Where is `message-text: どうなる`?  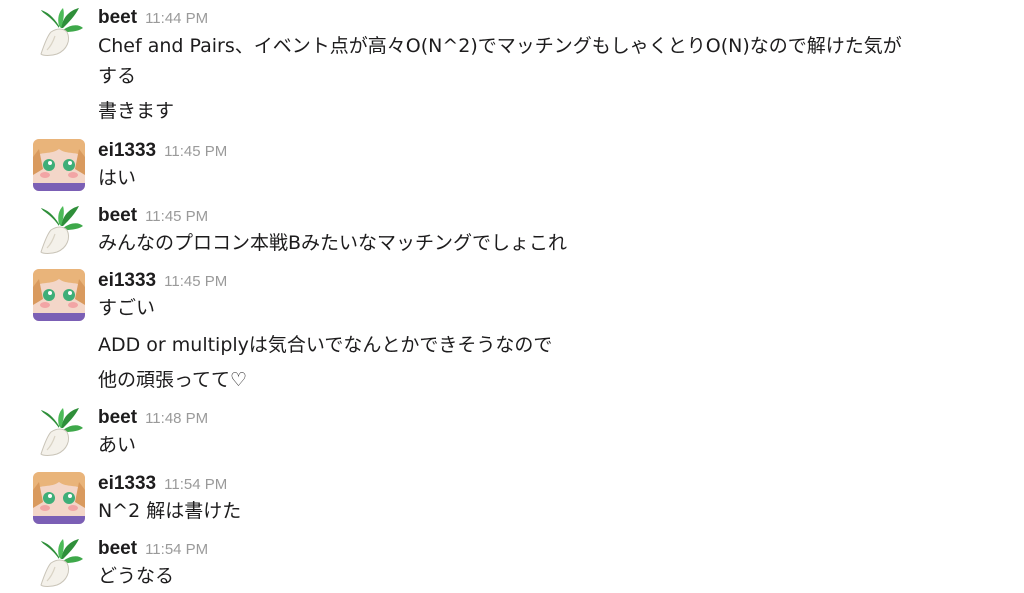
message-text: どうなる is located at coordinates (136, 576).